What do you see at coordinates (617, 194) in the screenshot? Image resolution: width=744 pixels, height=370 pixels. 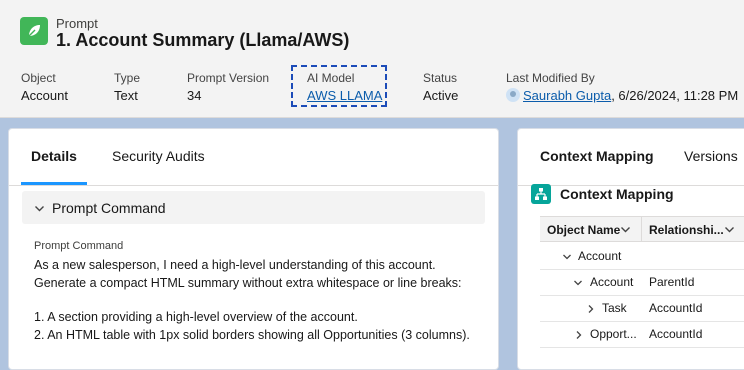 I see `context-mapping-title: Context Mapping` at bounding box center [617, 194].